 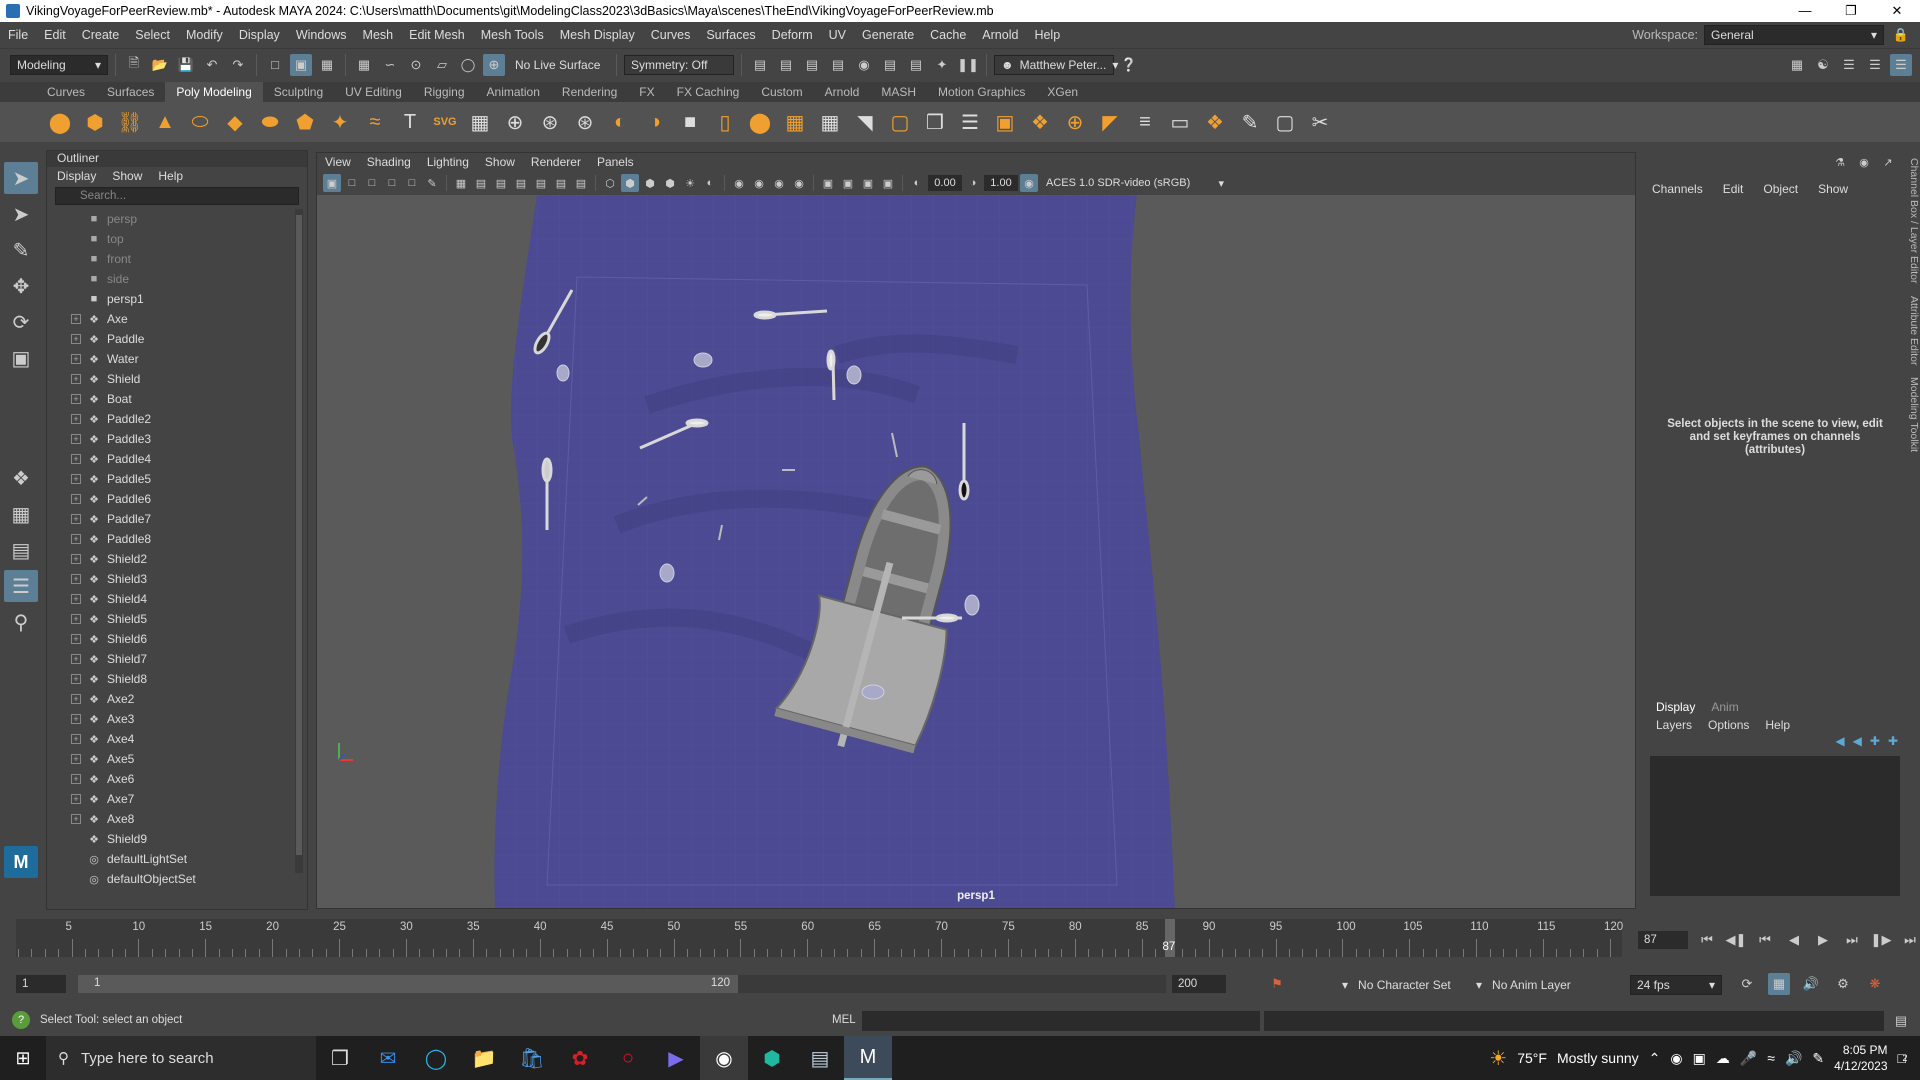 I want to click on cut-uv-icon: ✂, so click(x=1320, y=122).